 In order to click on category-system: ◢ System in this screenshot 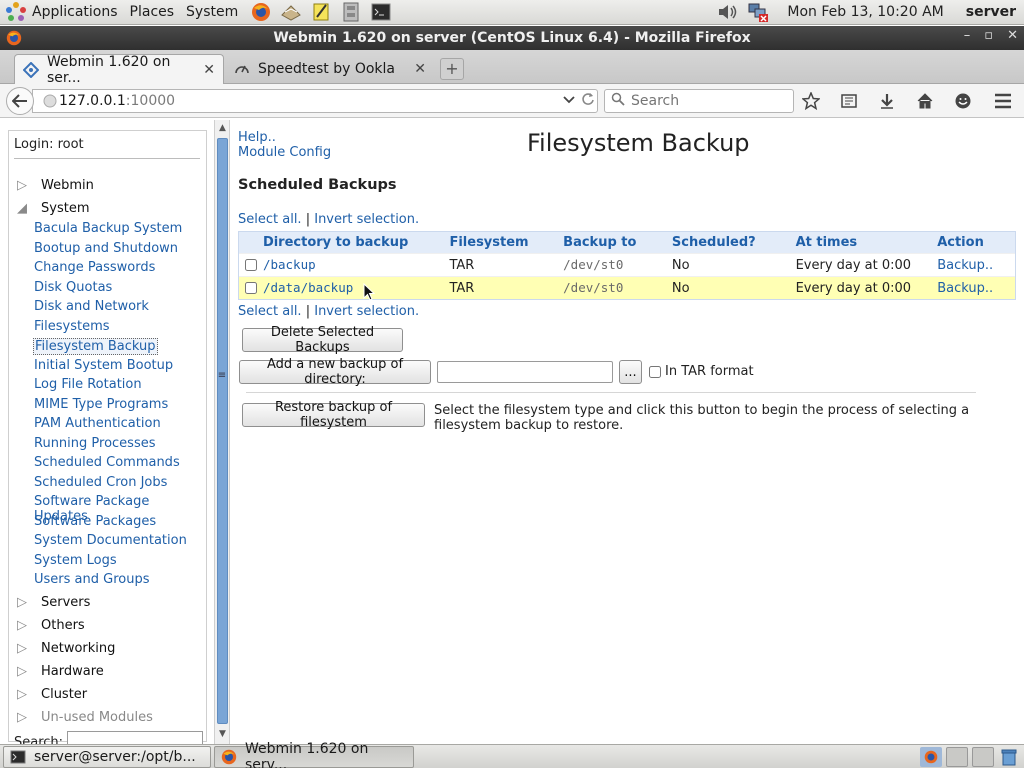, I will do `click(53, 208)`.